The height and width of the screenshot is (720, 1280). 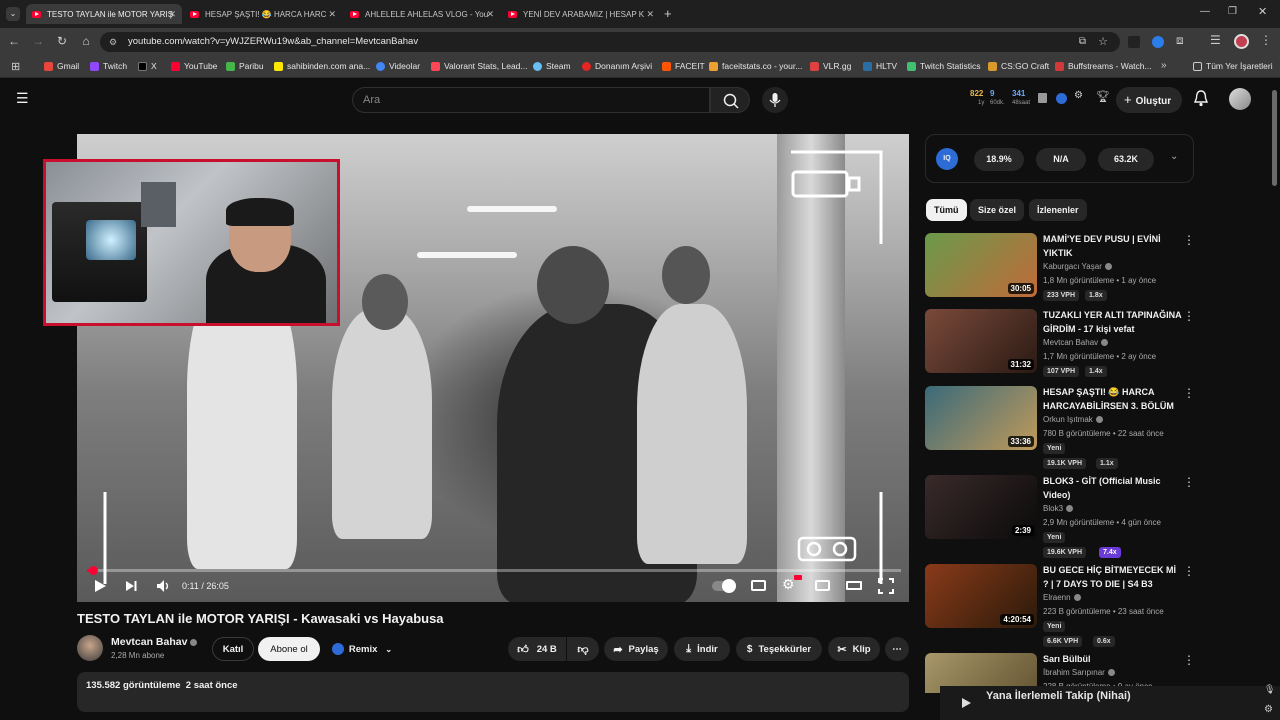 What do you see at coordinates (617, 66) in the screenshot?
I see `bookmark-donanim-arsivi: Donanım Arşivi` at bounding box center [617, 66].